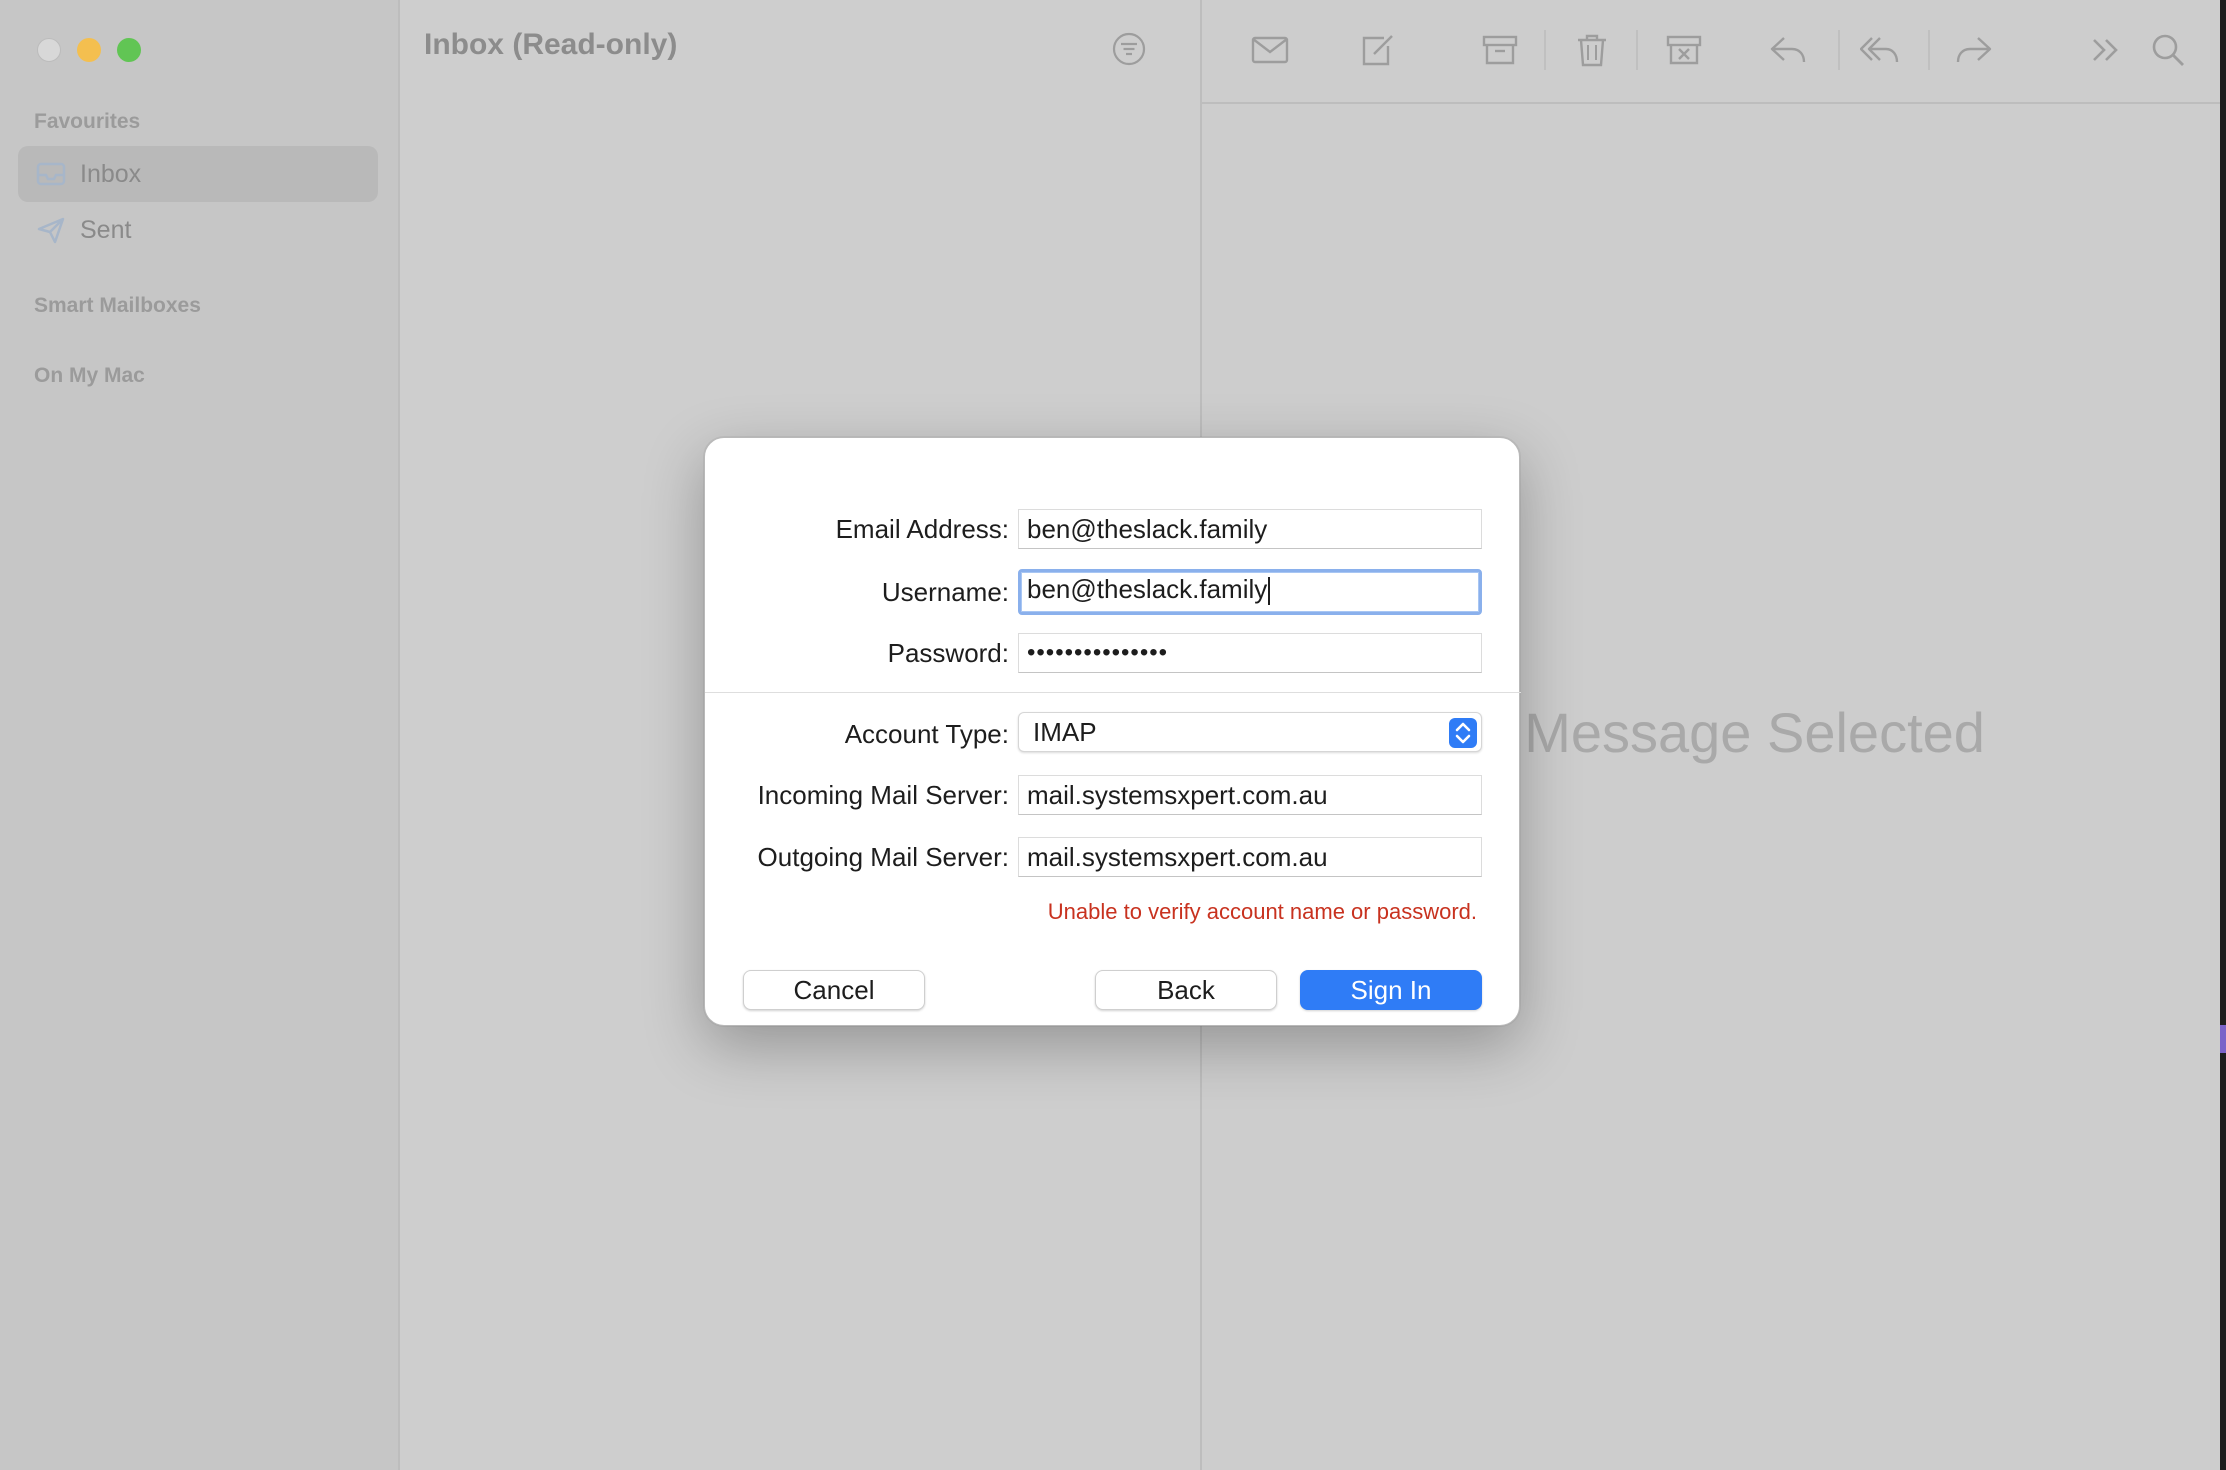 The image size is (2226, 1470). What do you see at coordinates (1250, 732) in the screenshot?
I see `account-type-select: IMAP` at bounding box center [1250, 732].